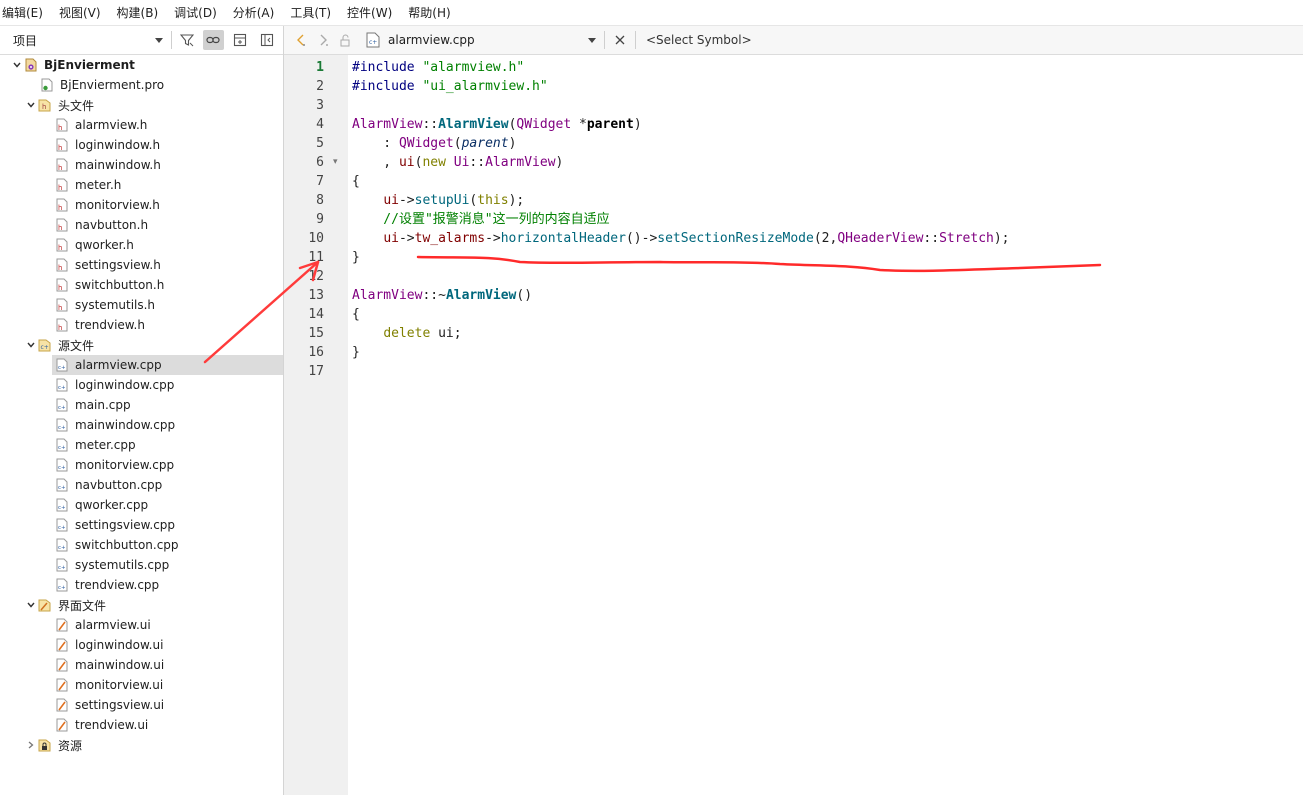  What do you see at coordinates (316, 238) in the screenshot?
I see `line-number: 10` at bounding box center [316, 238].